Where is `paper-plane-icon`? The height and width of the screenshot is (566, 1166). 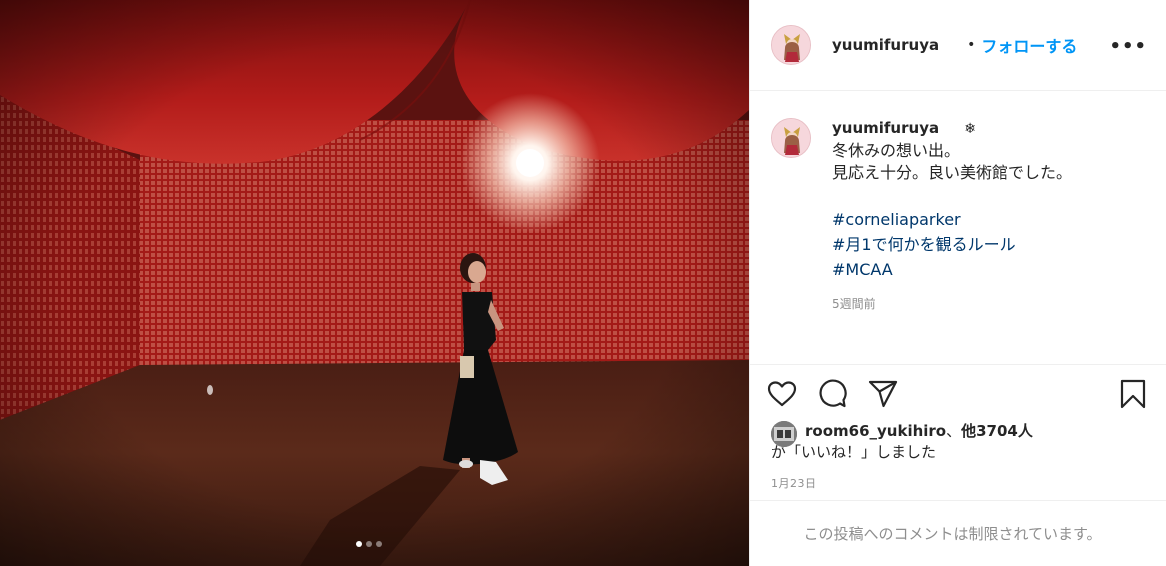 paper-plane-icon is located at coordinates (883, 394).